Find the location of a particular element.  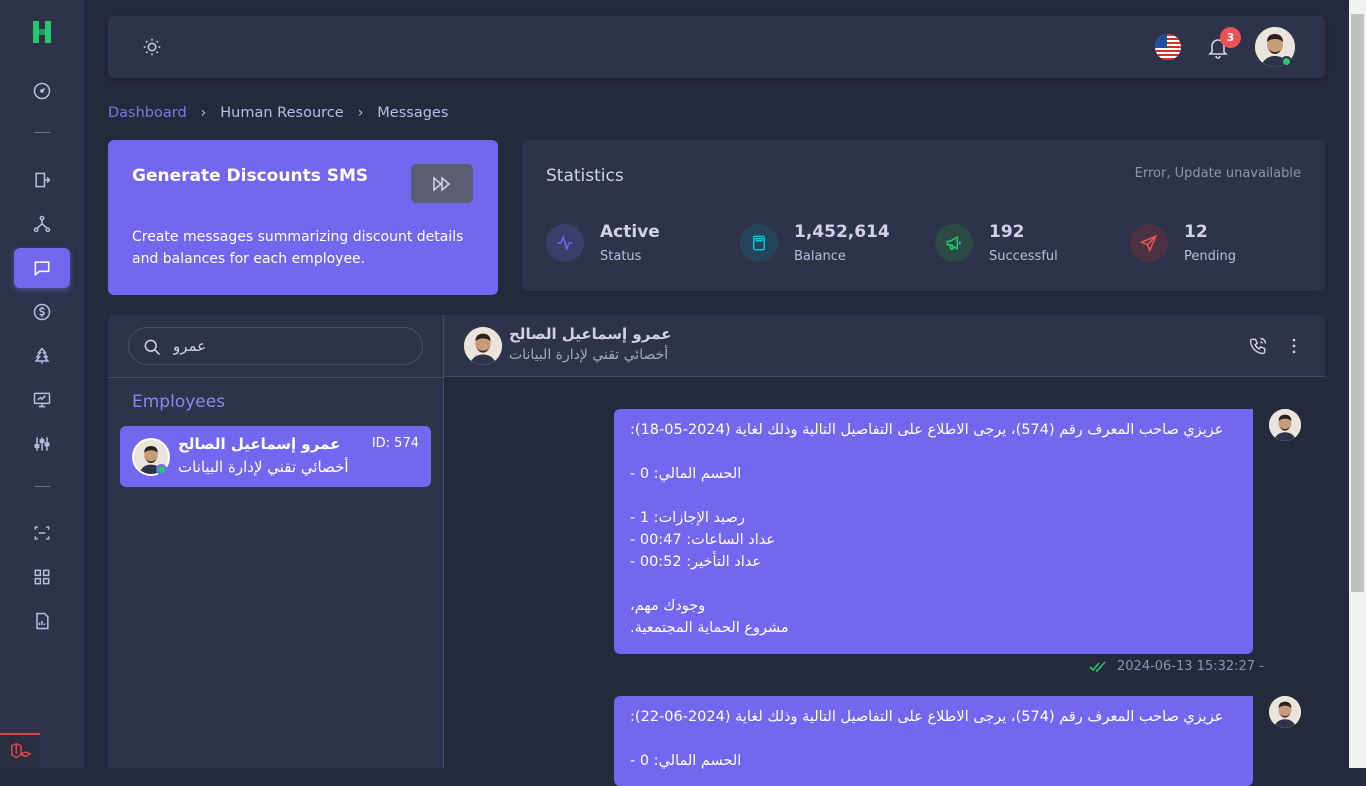

sidebar-item-dashboard is located at coordinates (42, 91).